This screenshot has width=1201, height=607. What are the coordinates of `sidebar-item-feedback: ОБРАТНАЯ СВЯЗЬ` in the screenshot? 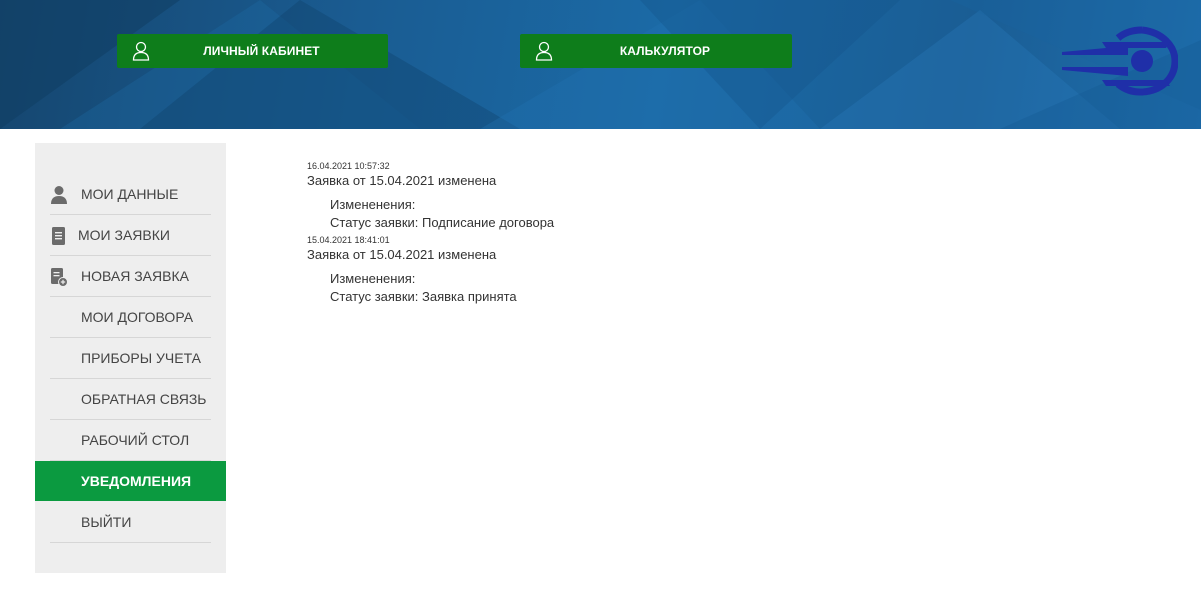 It's located at (130, 399).